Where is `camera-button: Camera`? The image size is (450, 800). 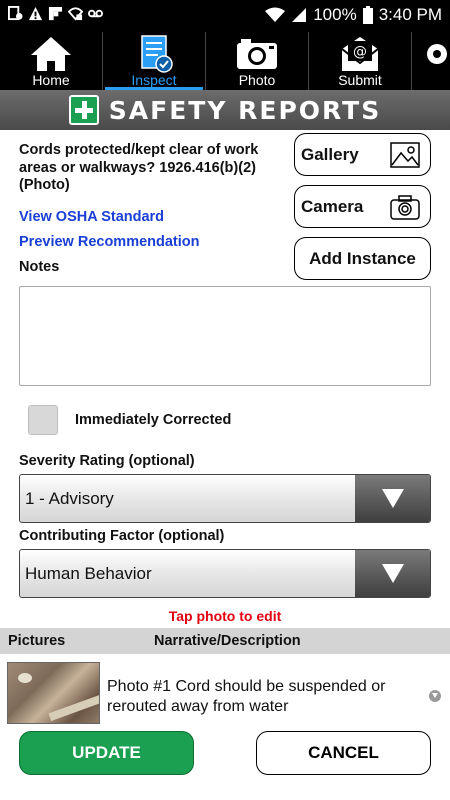 camera-button: Camera is located at coordinates (362, 206).